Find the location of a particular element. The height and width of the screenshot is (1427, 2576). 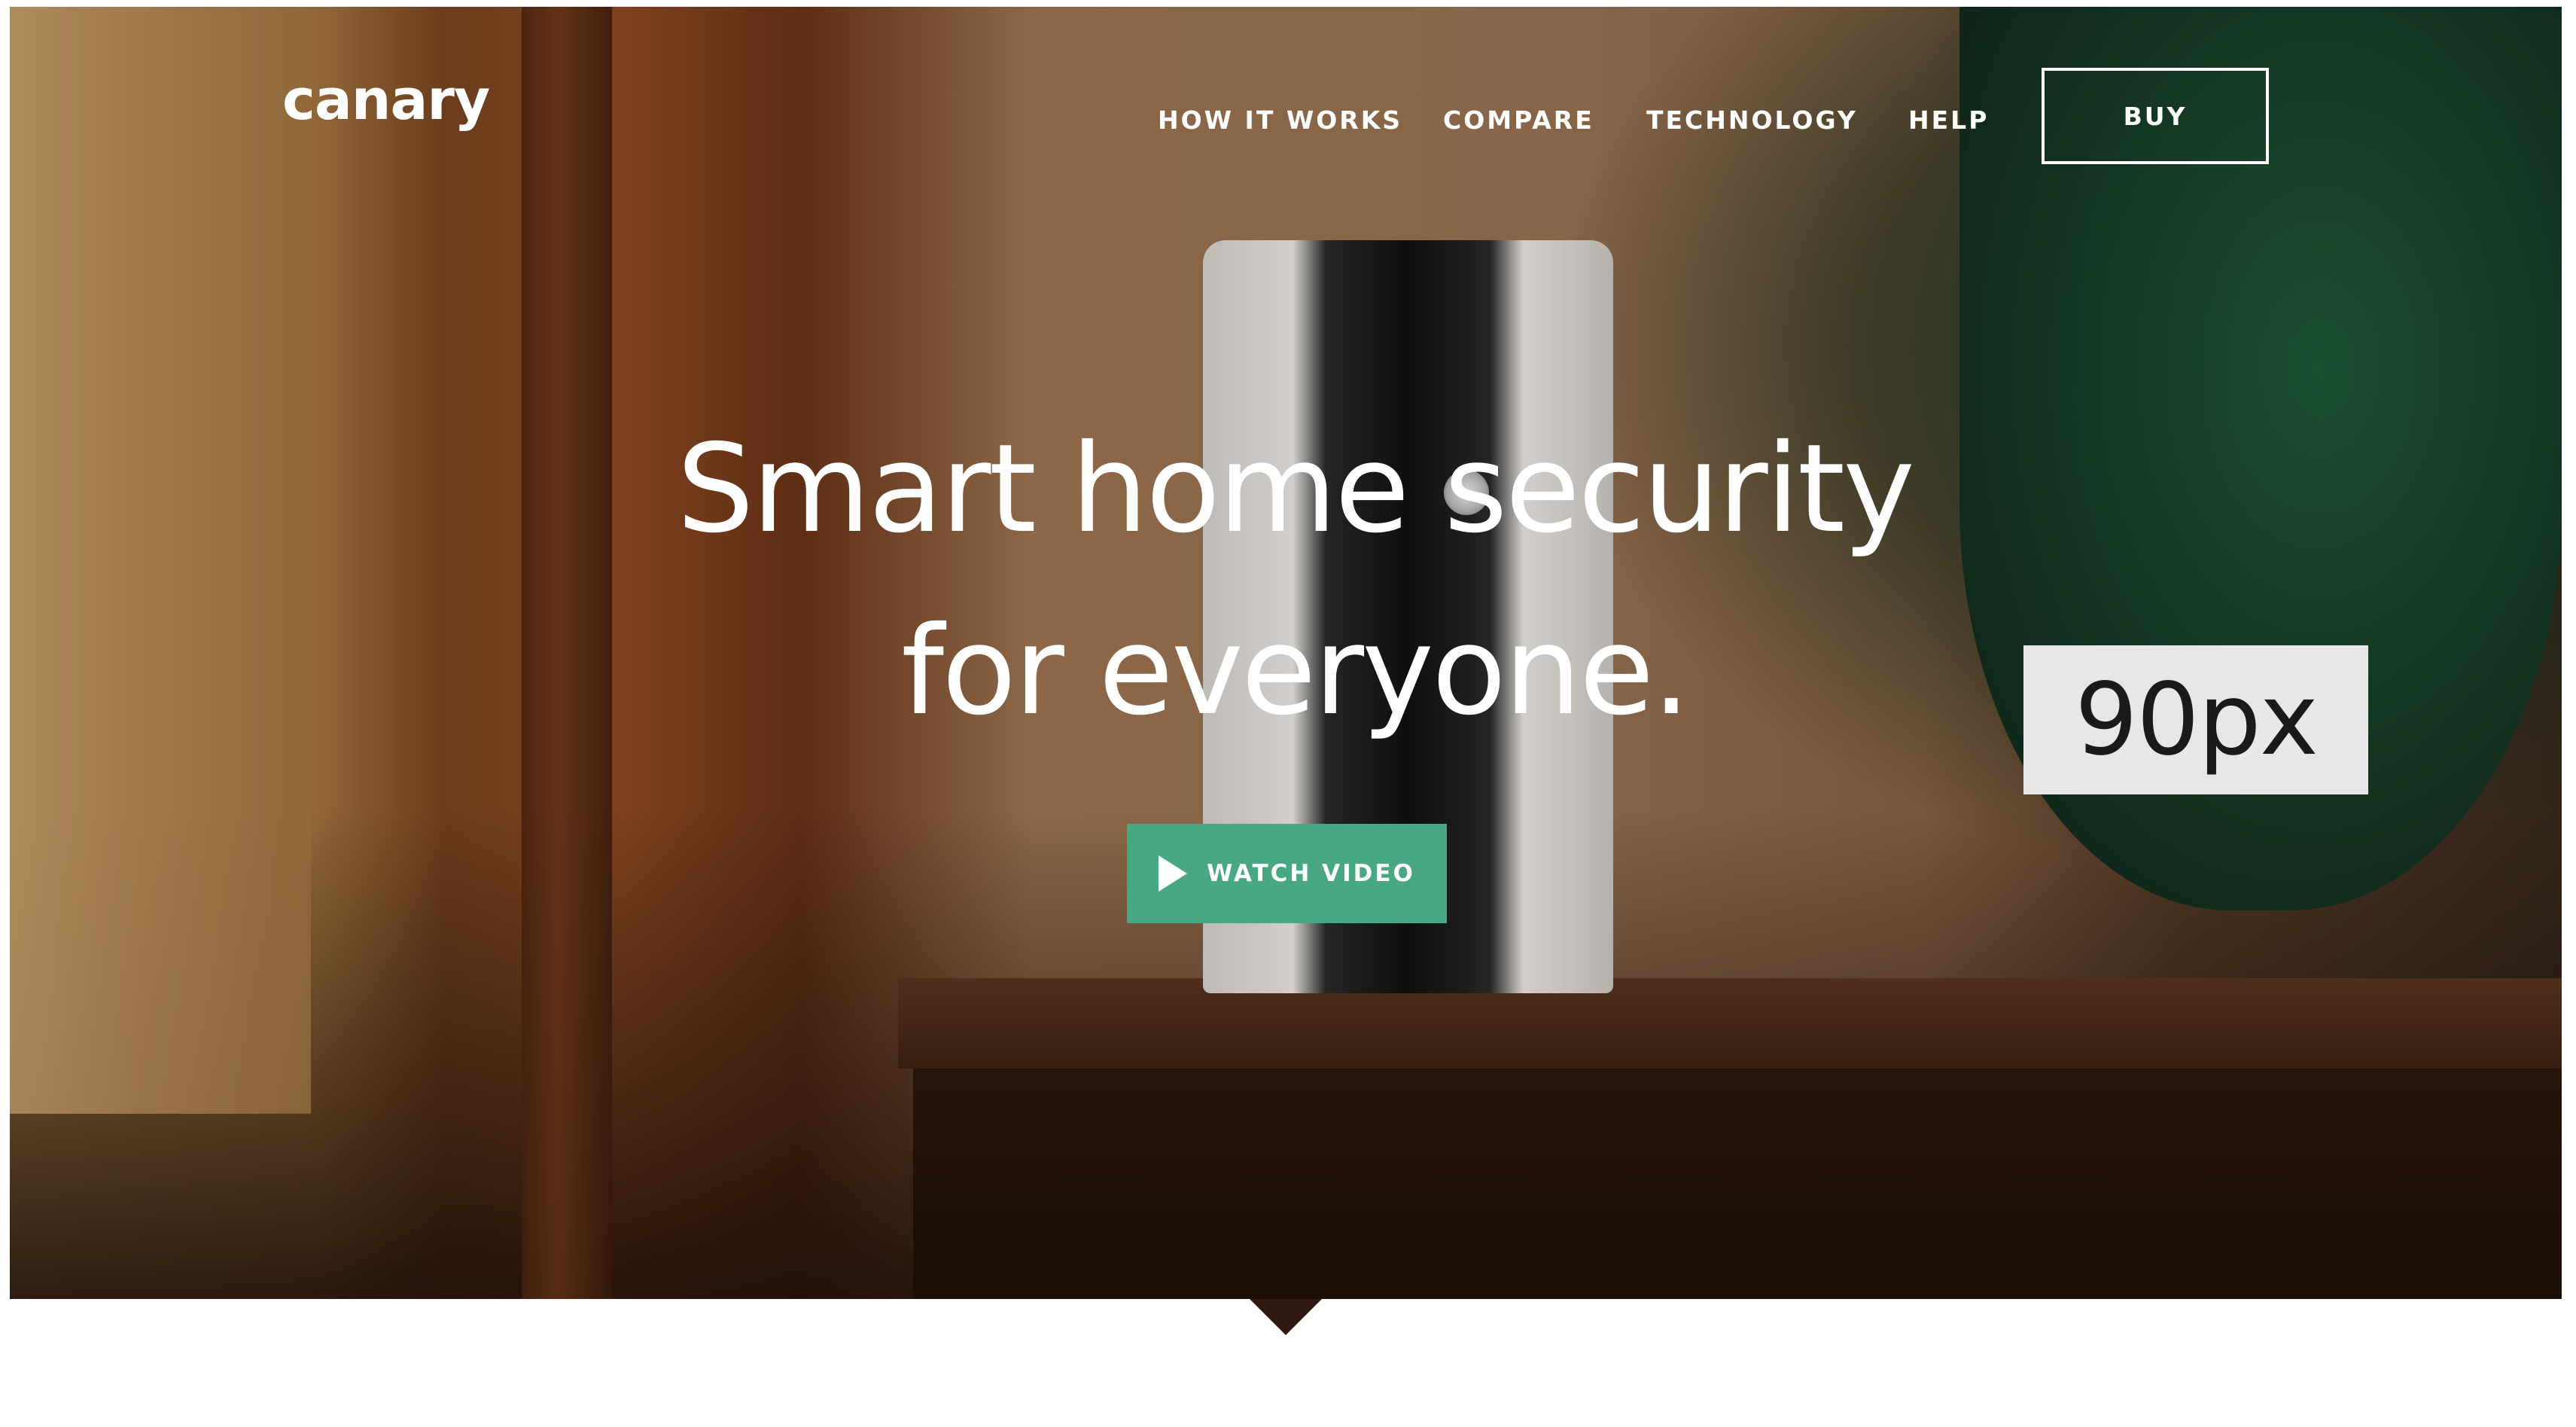

font-size-annotation: 90px is located at coordinates (2195, 719).